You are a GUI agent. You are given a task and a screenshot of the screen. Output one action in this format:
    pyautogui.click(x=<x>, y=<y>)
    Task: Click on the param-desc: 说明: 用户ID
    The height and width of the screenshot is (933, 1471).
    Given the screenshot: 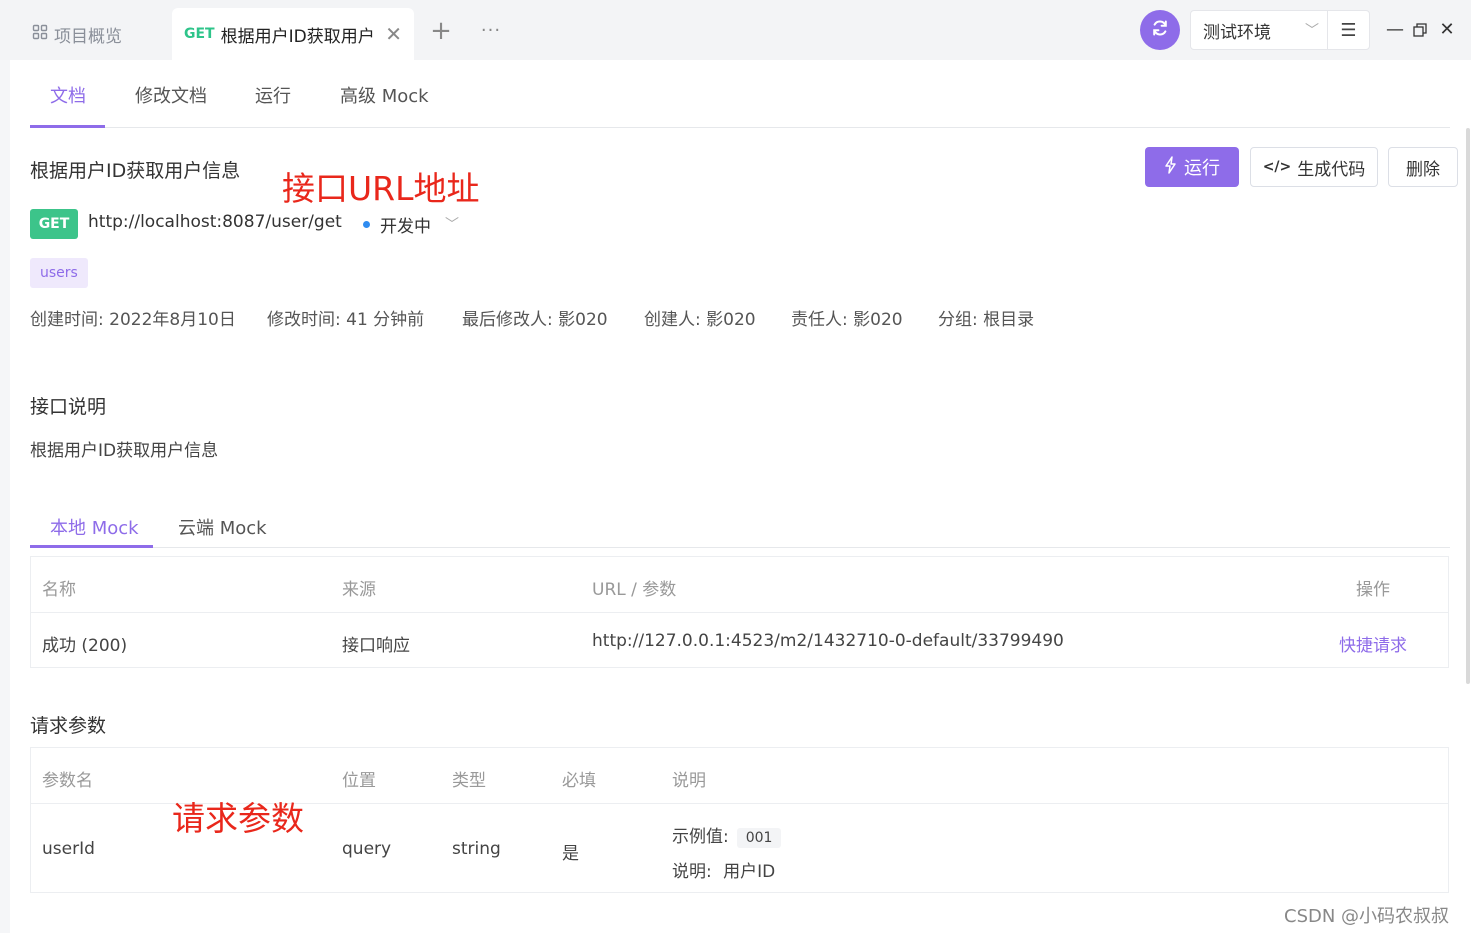 What is the action you would take?
    pyautogui.click(x=723, y=869)
    